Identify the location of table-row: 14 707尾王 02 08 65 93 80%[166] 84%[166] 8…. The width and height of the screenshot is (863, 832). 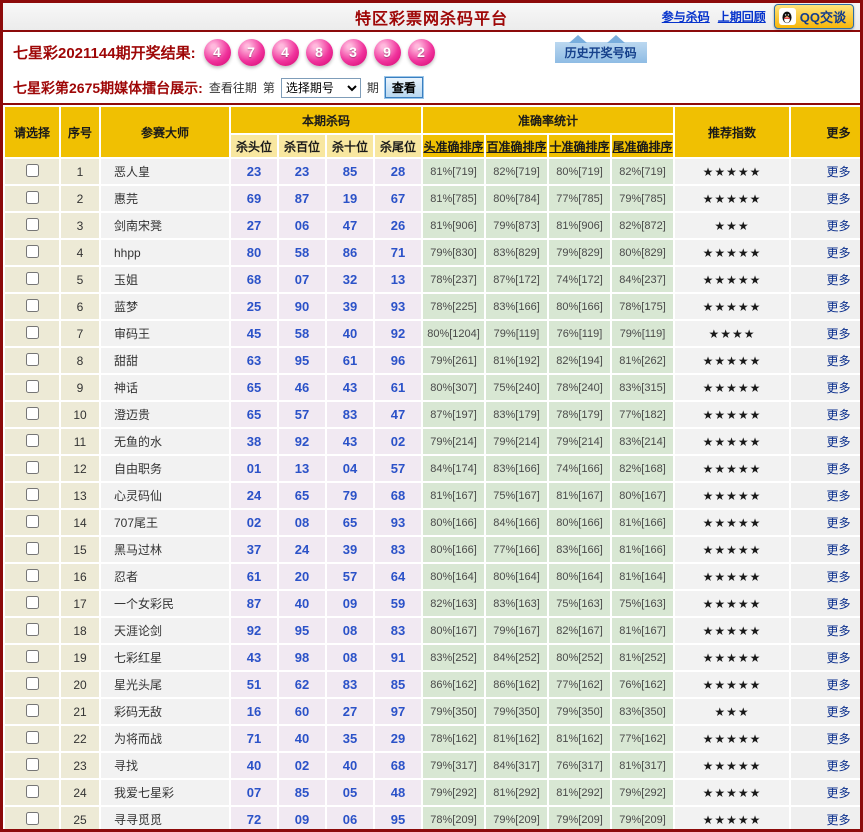
(432, 522).